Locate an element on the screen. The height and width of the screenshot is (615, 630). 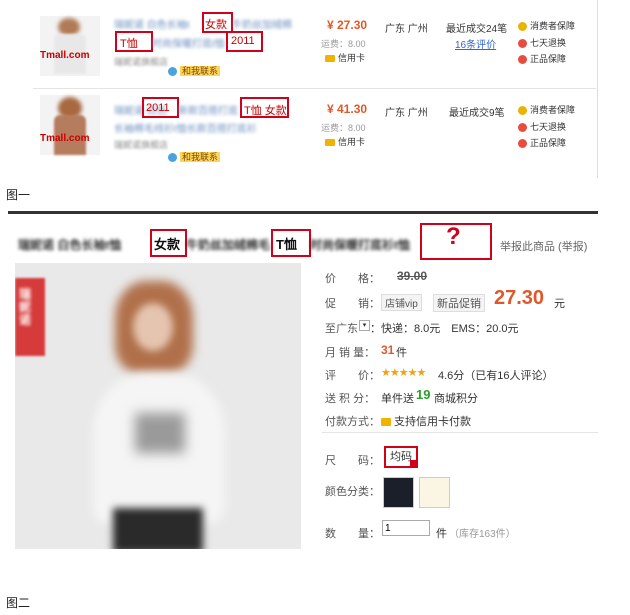
monthly-sales-unit: 件 is located at coordinates (401, 353).